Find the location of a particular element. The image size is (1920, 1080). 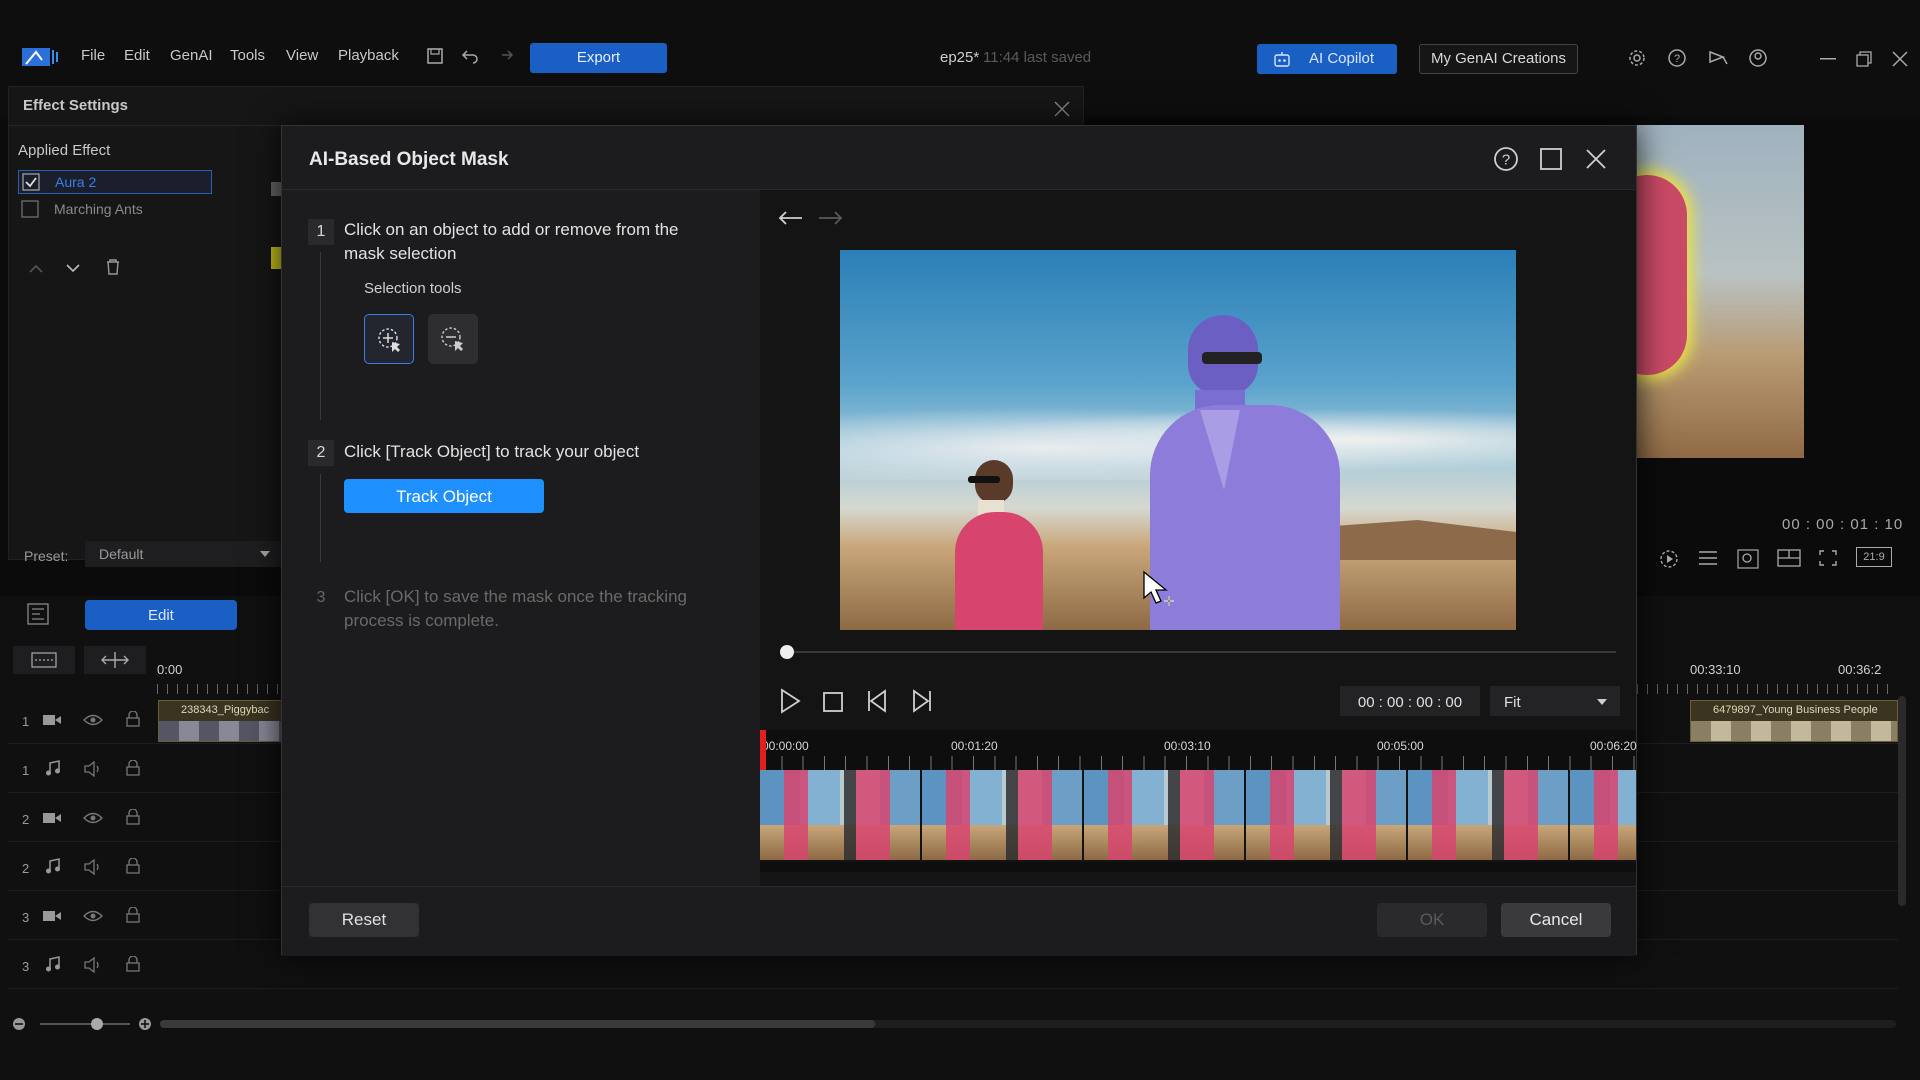

checkbox-checked-icon is located at coordinates (31, 182).